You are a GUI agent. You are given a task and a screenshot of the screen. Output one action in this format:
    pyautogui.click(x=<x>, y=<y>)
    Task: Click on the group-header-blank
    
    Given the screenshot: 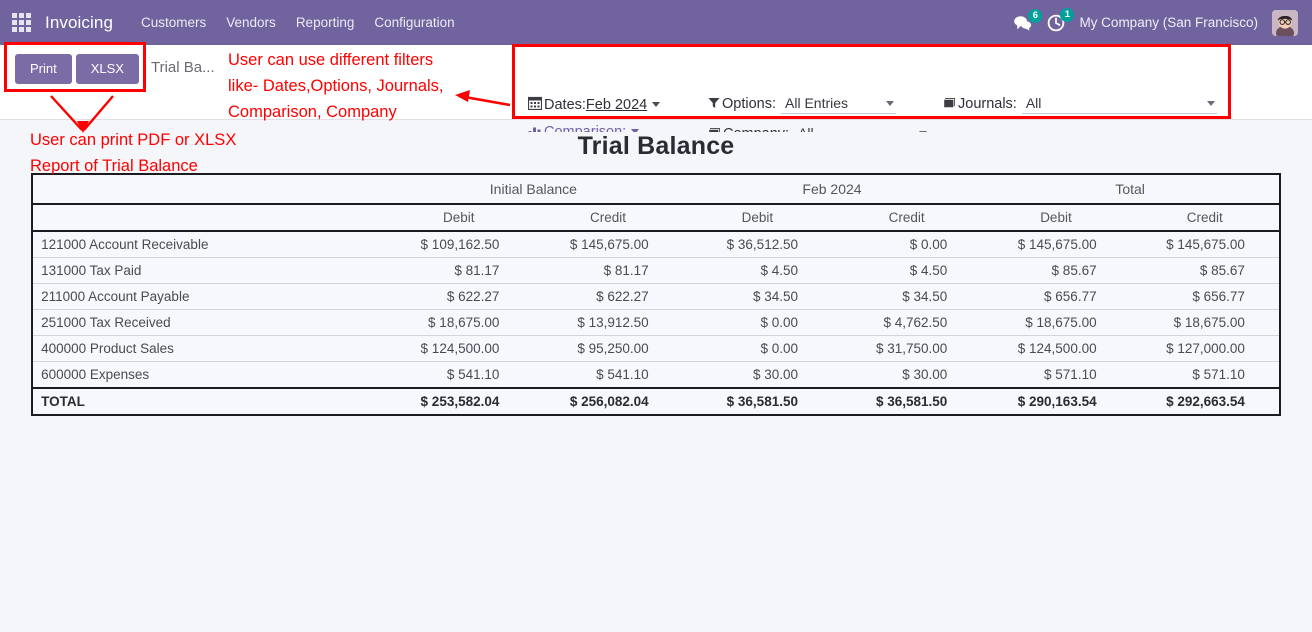 What is the action you would take?
    pyautogui.click(x=208, y=189)
    